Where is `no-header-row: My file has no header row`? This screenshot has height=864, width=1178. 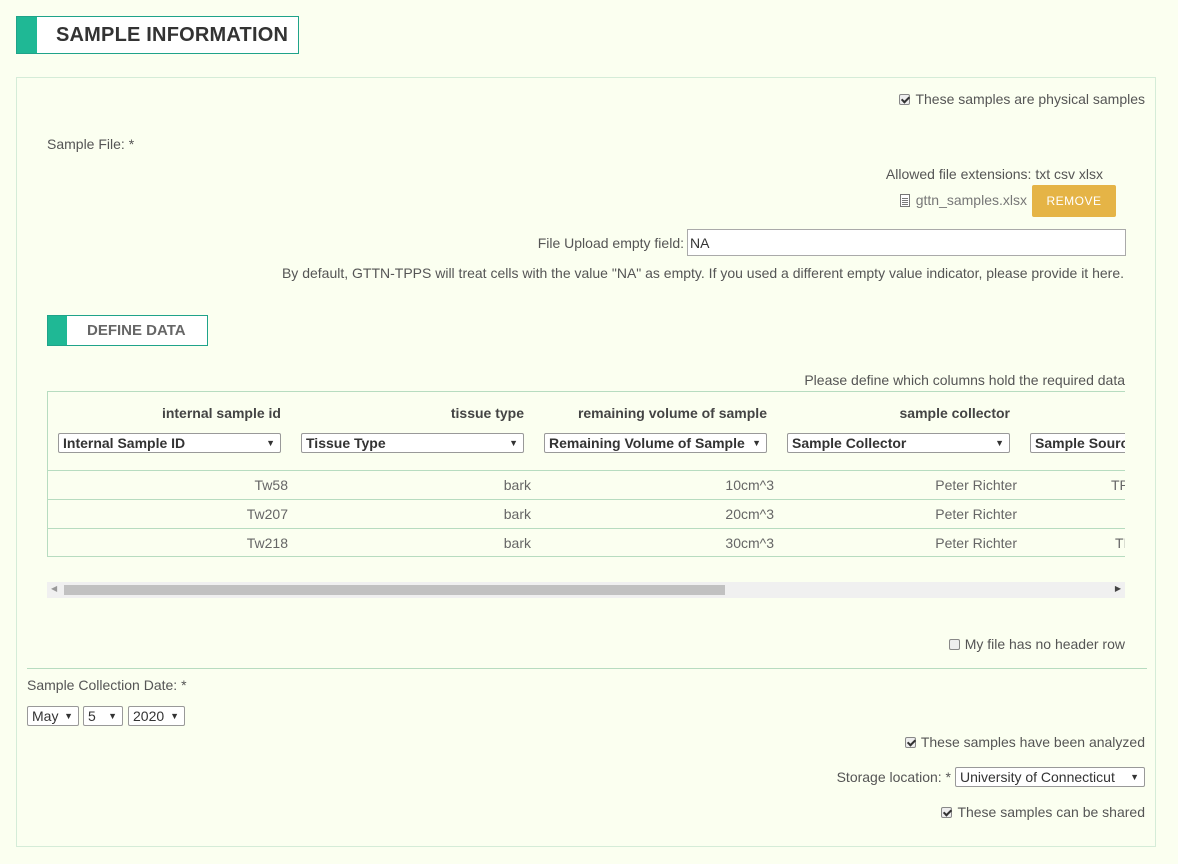
no-header-row: My file has no header row is located at coordinates (1036, 644).